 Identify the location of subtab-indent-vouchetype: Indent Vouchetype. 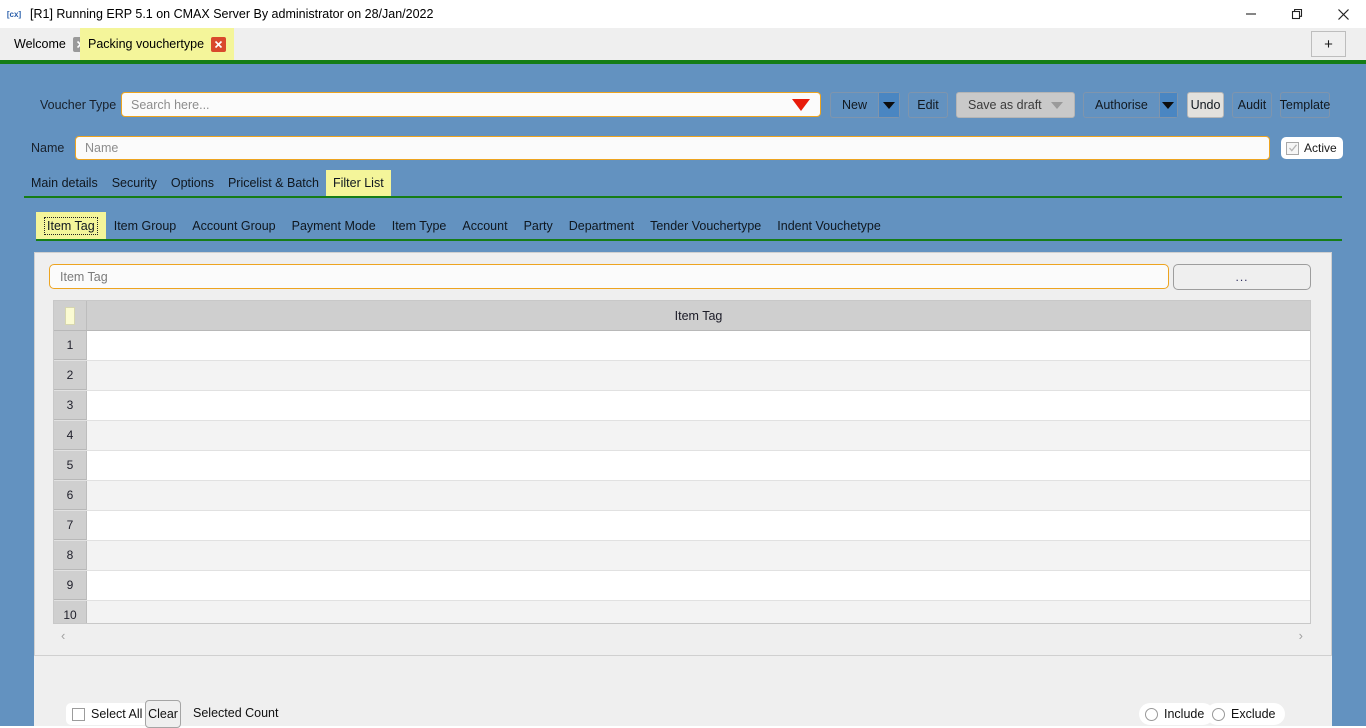
(829, 225).